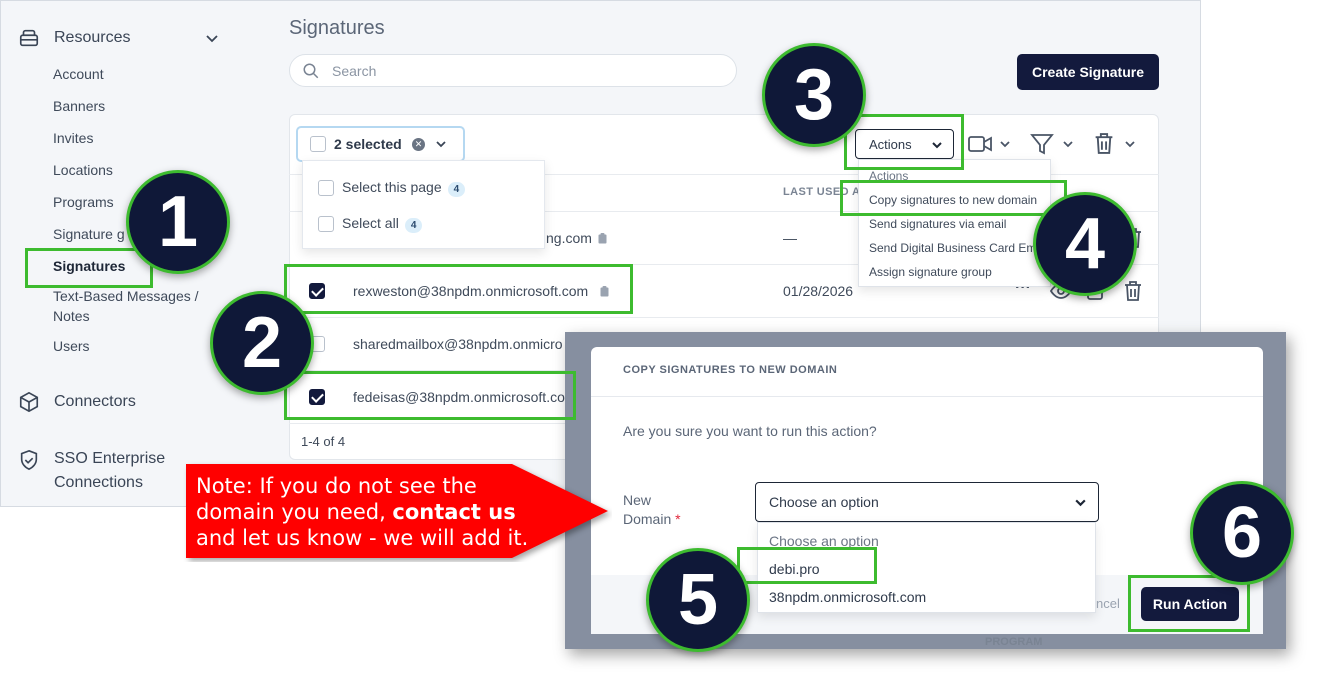 Image resolution: width=1317 pixels, height=677 pixels. Describe the element at coordinates (29, 460) in the screenshot. I see `shield-check-icon` at that location.